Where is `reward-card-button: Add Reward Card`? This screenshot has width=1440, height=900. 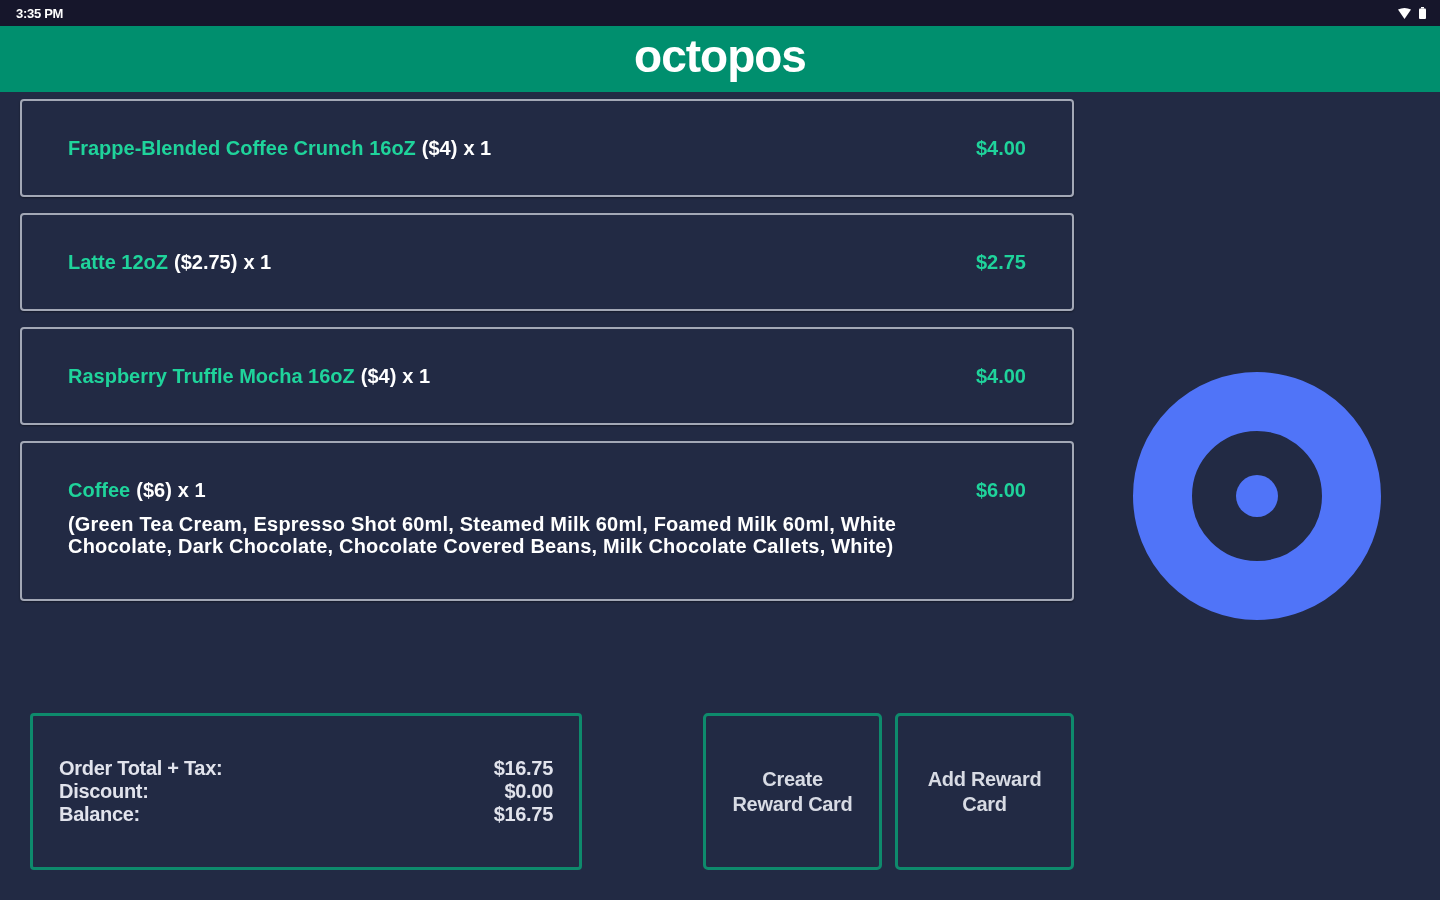 reward-card-button: Add Reward Card is located at coordinates (984, 791).